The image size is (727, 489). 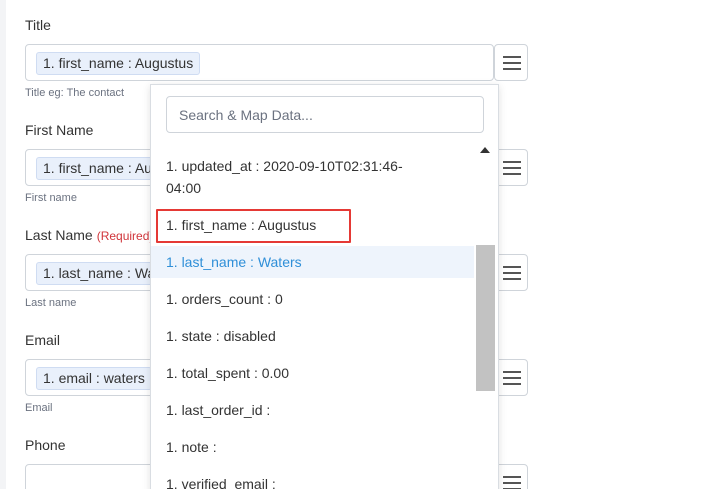 What do you see at coordinates (118, 63) in the screenshot?
I see `title-chip: 1. first_name : Augustus` at bounding box center [118, 63].